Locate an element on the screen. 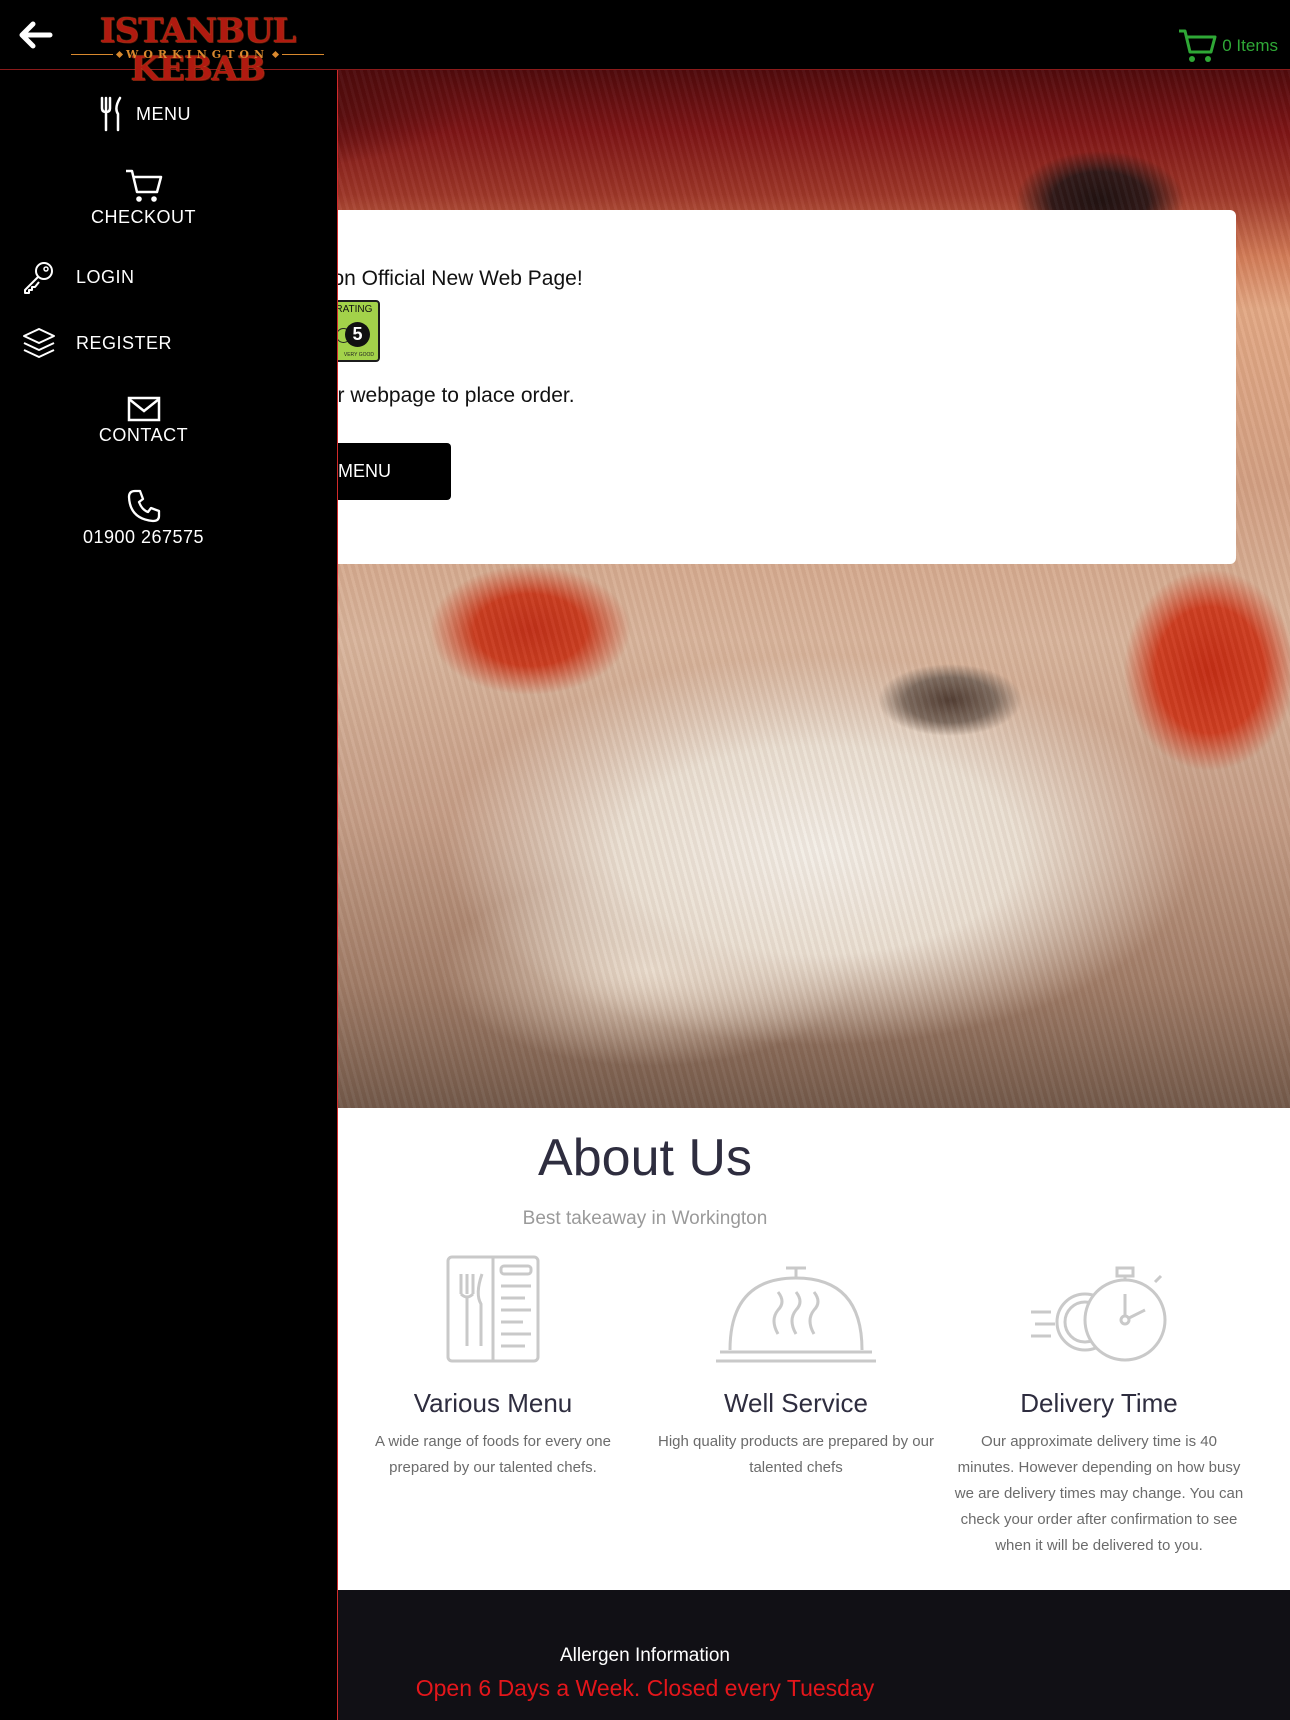 The height and width of the screenshot is (1720, 1290). sidebar-item-label: 01900 267575 is located at coordinates (143, 537).